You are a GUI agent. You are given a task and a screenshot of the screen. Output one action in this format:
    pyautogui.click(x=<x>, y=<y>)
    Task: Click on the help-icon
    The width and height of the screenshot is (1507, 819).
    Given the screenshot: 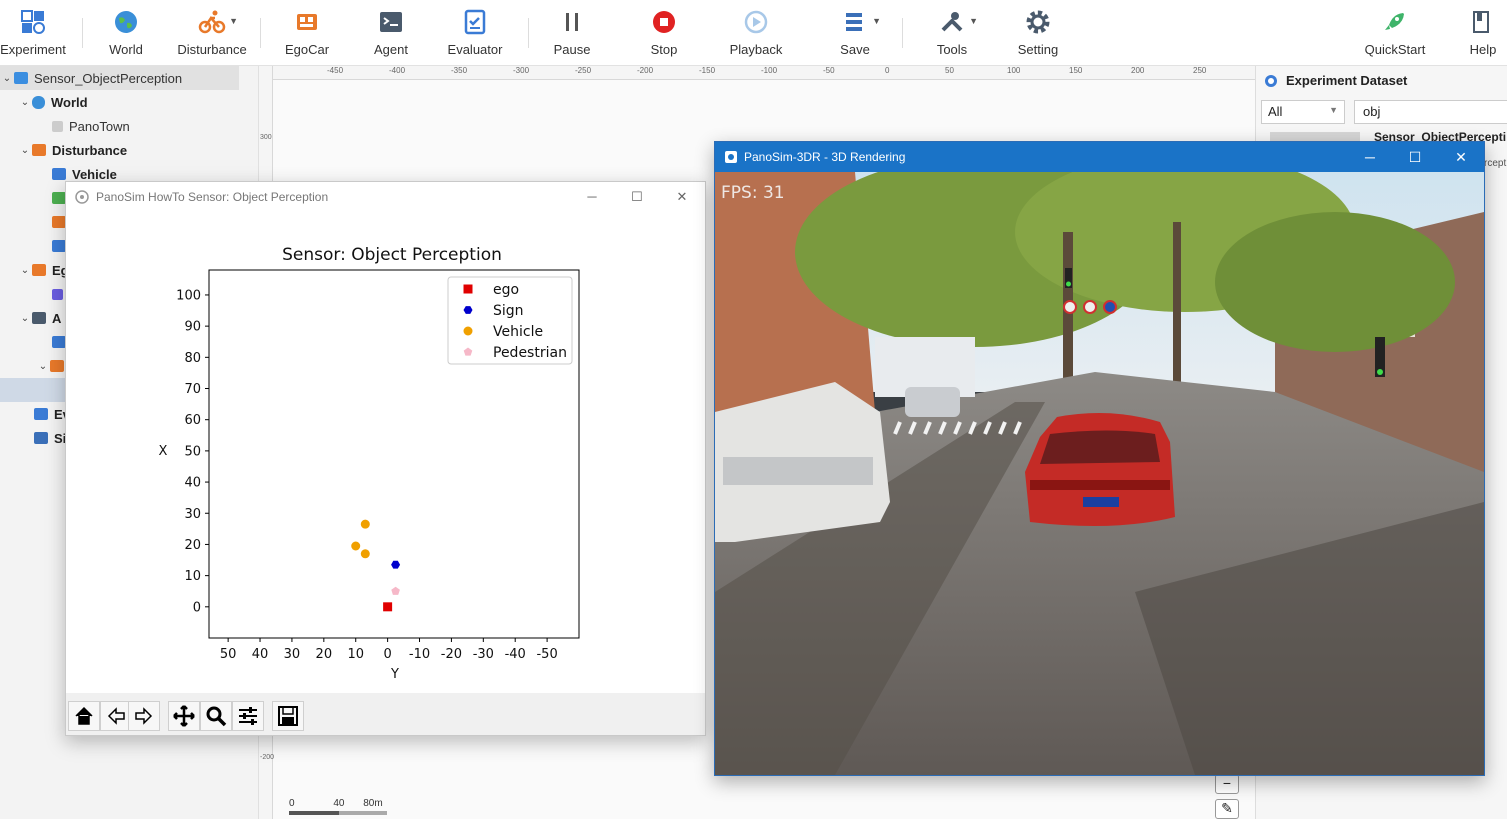 What is the action you would take?
    pyautogui.click(x=1483, y=22)
    